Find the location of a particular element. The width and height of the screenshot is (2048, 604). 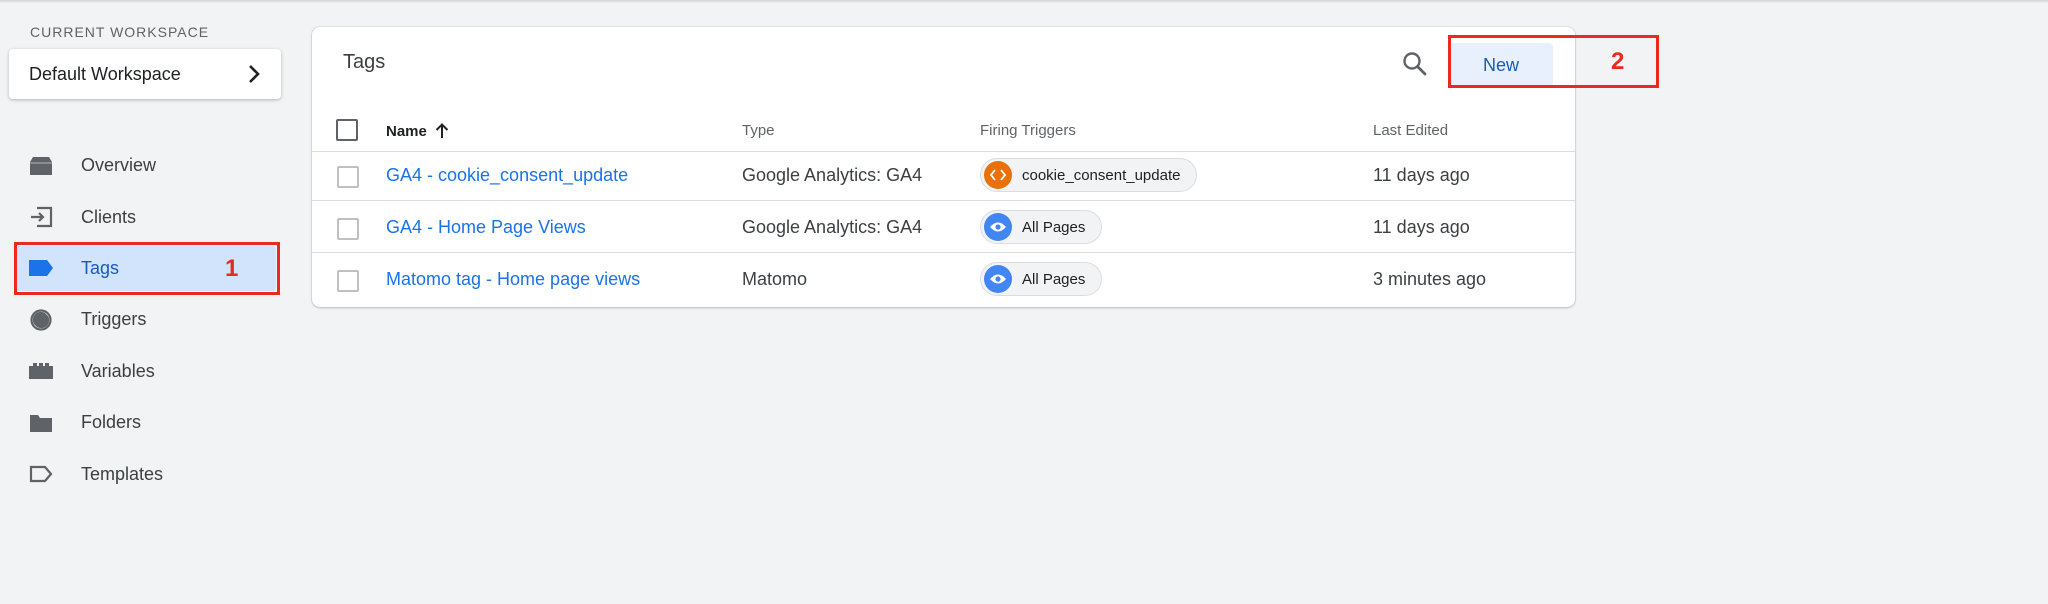

sidebar-item-templates: Templates is located at coordinates (145, 473).